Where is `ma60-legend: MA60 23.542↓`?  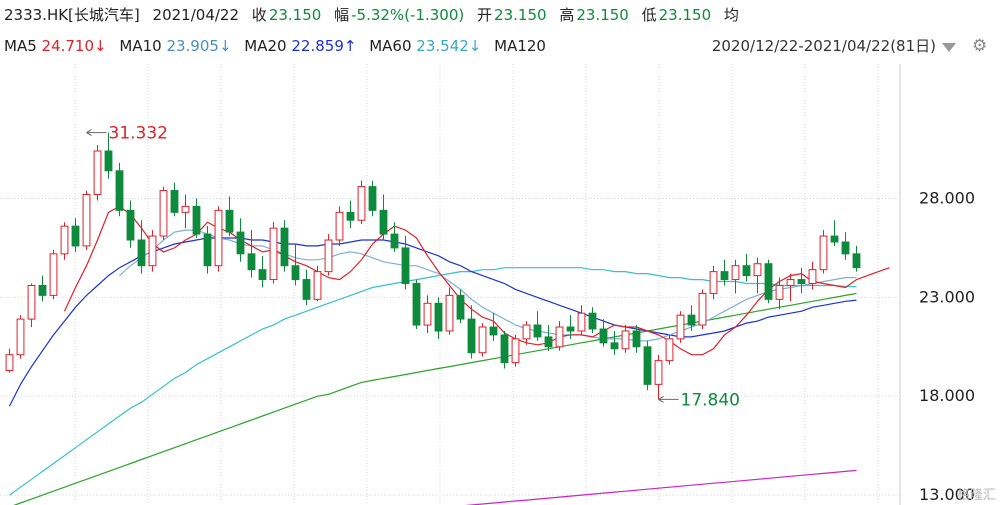
ma60-legend: MA60 23.542↓ is located at coordinates (425, 46).